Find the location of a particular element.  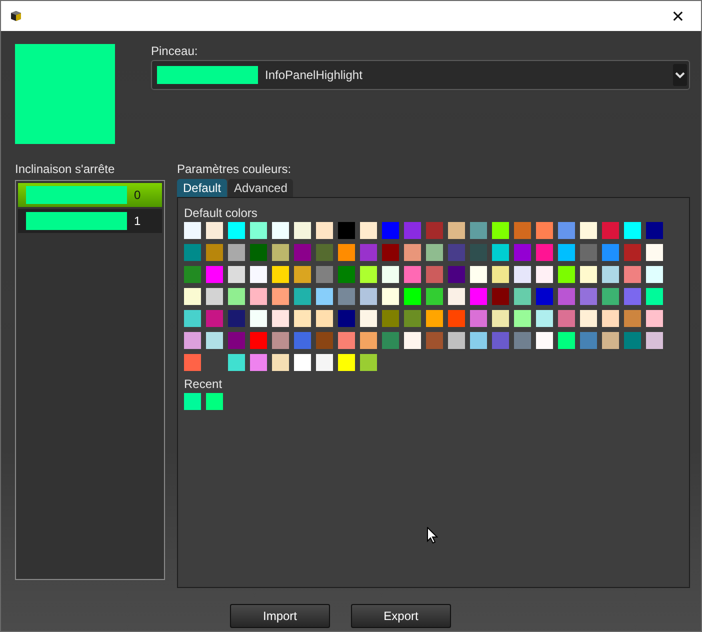

stop-item: 1 is located at coordinates (90, 221).